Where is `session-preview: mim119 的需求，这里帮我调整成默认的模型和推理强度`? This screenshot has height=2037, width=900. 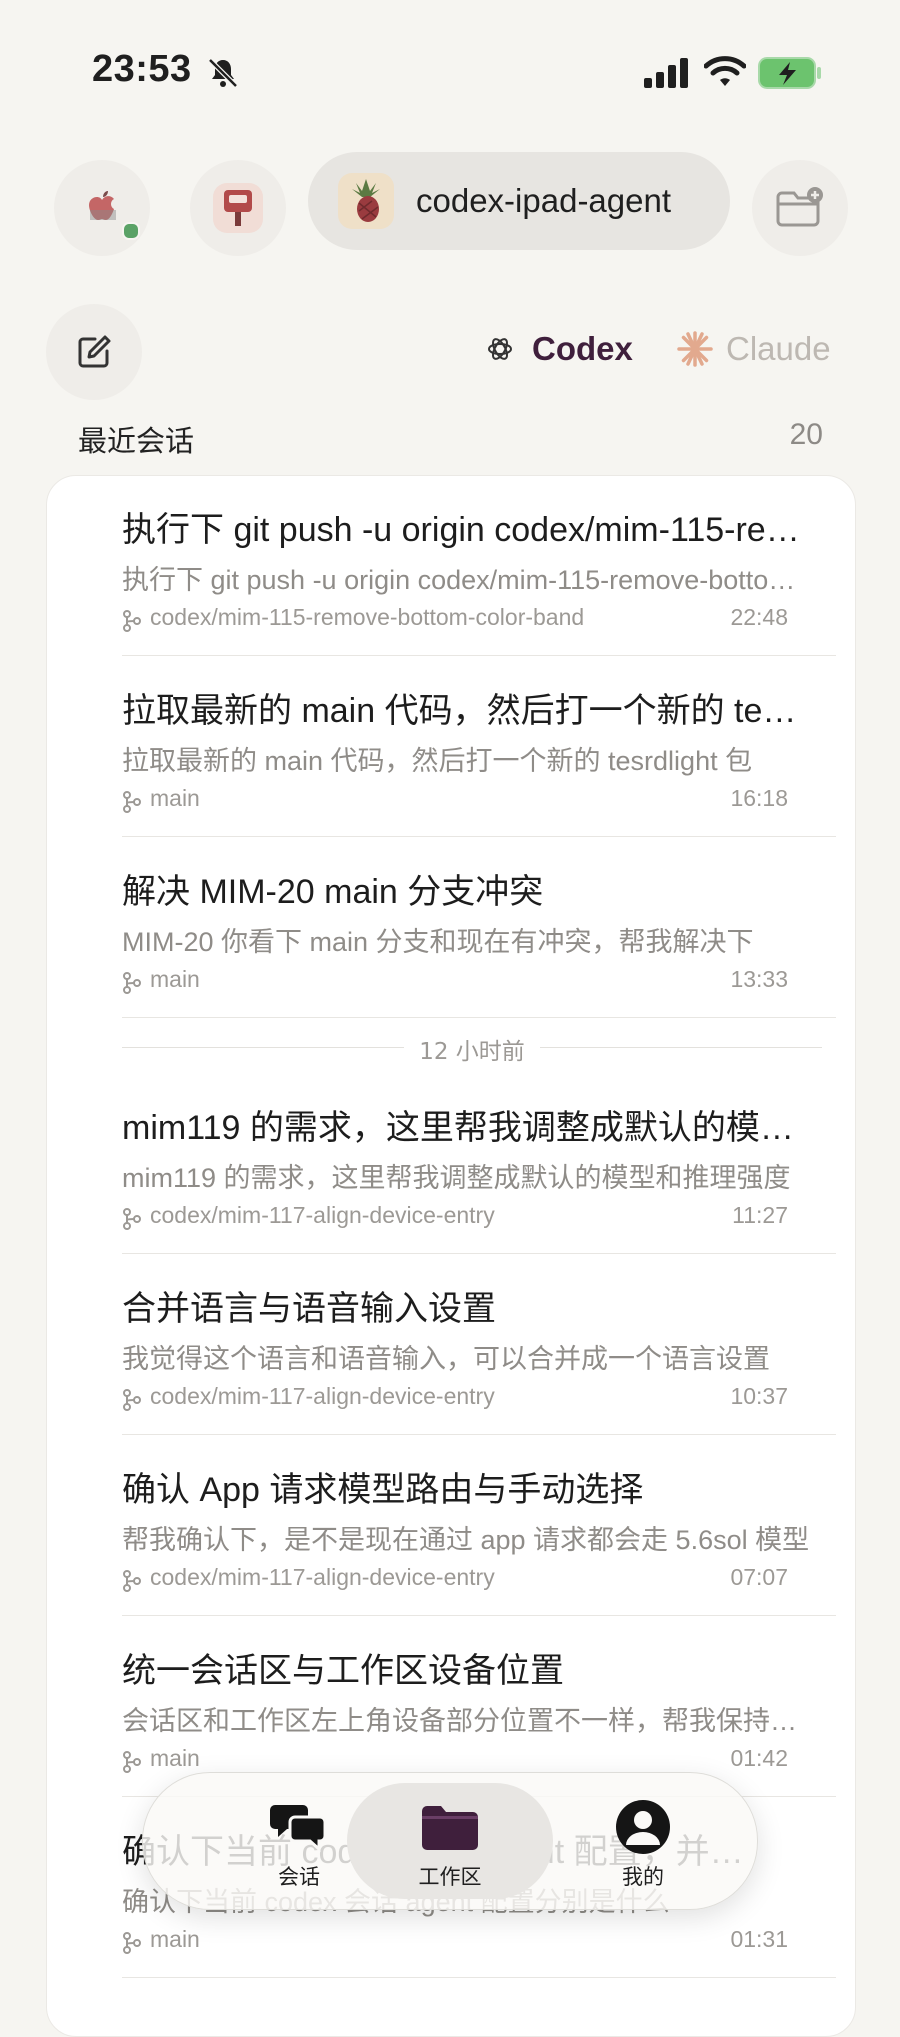
session-preview: mim119 的需求，这里帮我调整成默认的模型和推理强度 is located at coordinates (456, 1178).